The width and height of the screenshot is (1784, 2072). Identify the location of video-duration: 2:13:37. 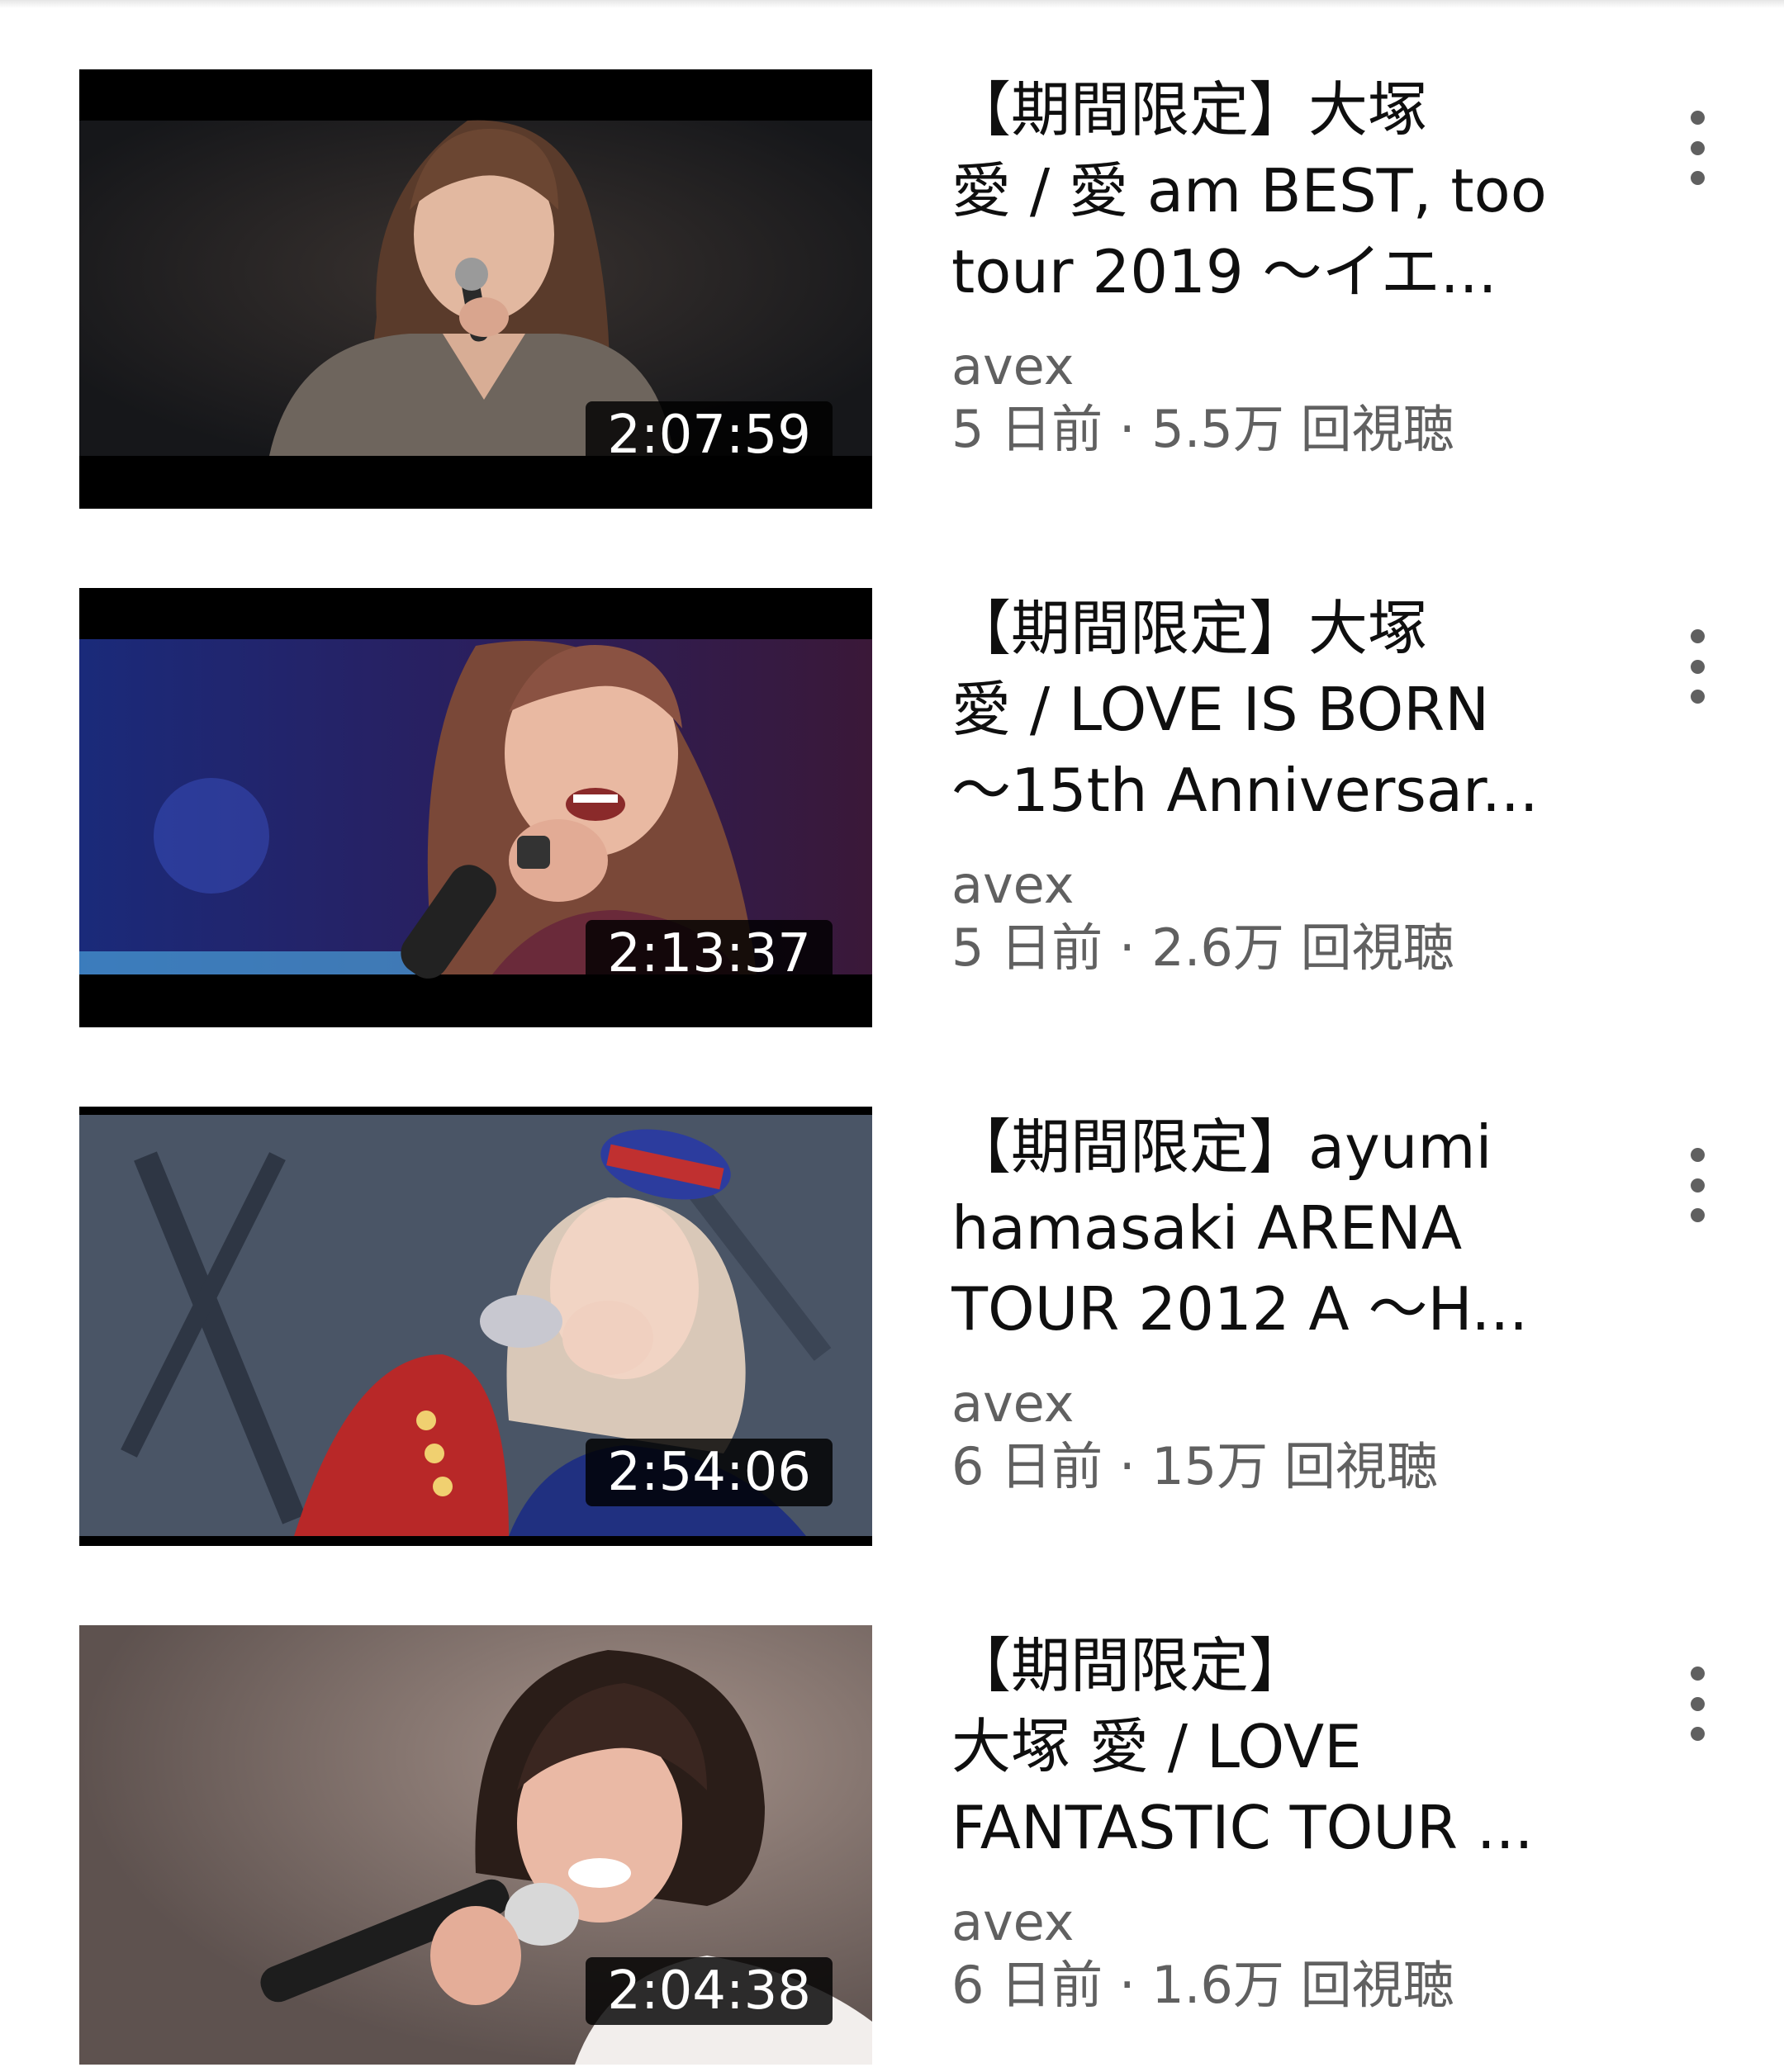
(709, 954).